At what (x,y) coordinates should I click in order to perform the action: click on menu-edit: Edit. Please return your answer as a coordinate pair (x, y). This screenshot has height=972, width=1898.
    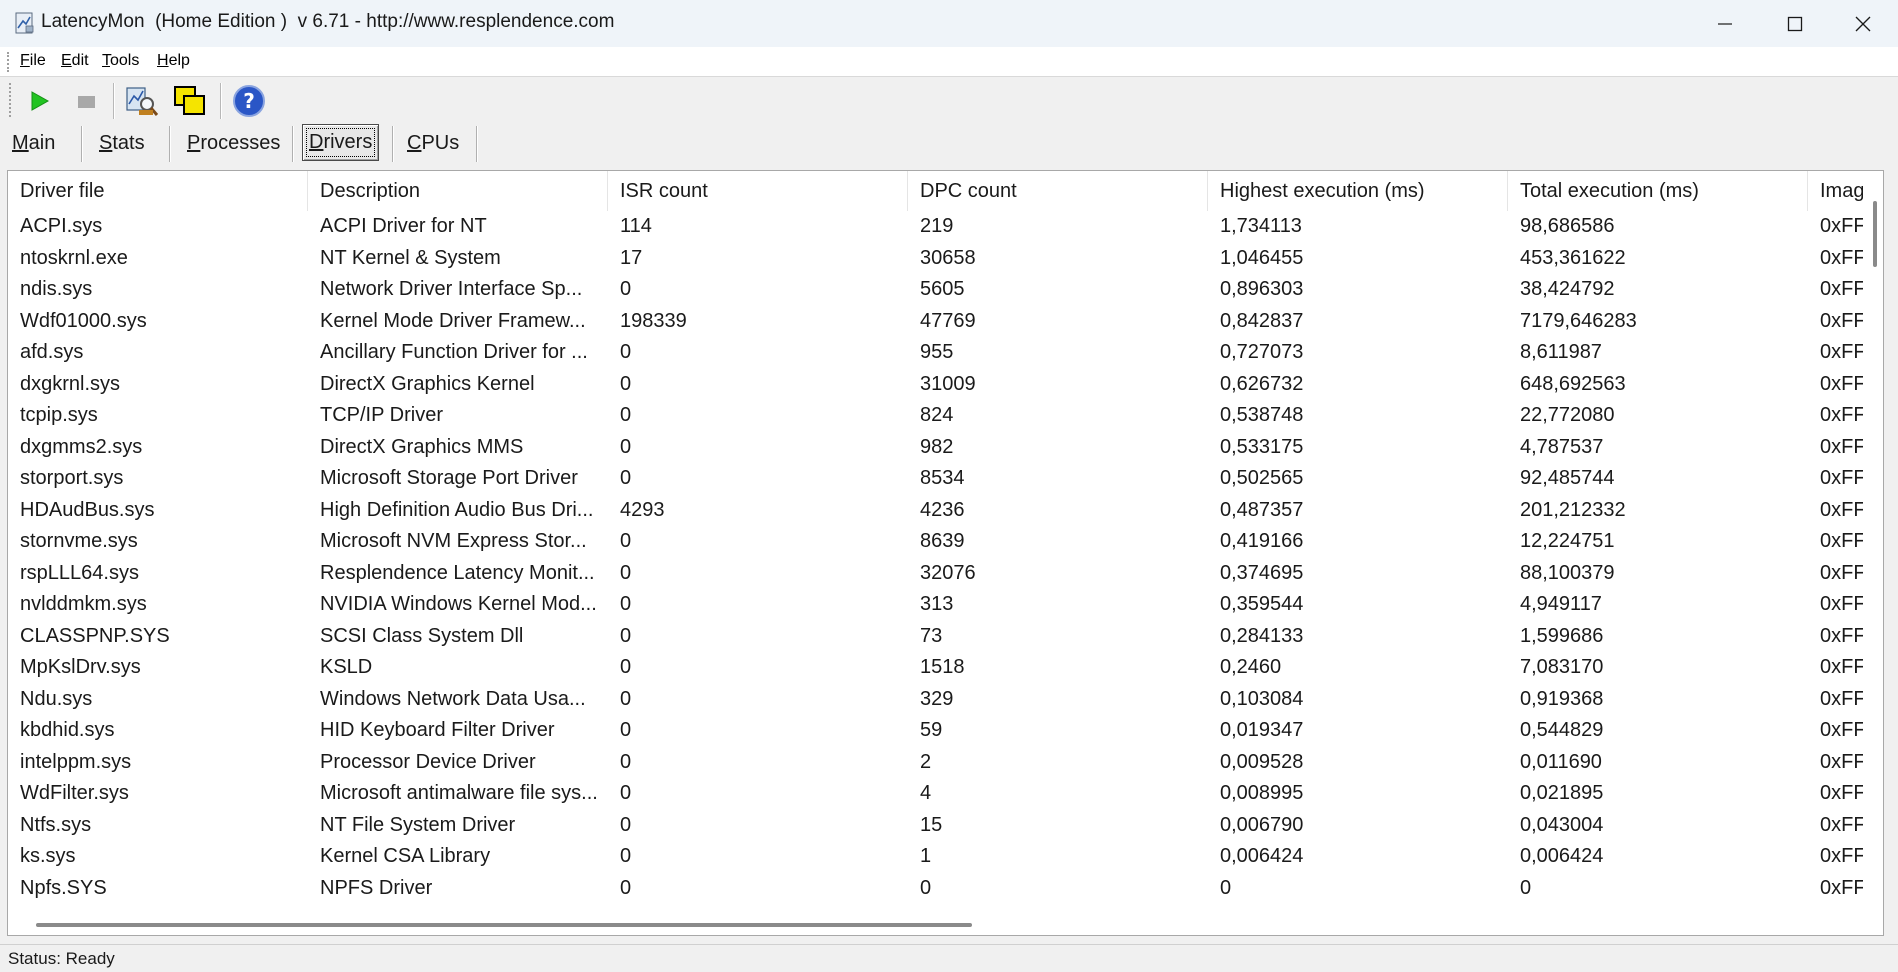
    Looking at the image, I should click on (75, 61).